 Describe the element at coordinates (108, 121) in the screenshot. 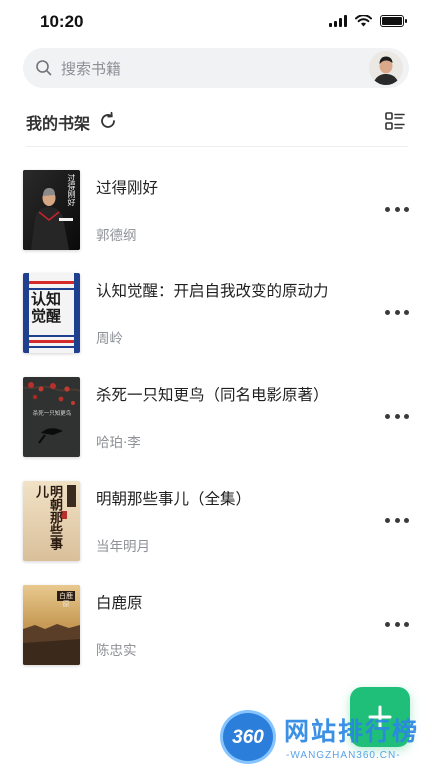

I see `refresh-icon` at that location.